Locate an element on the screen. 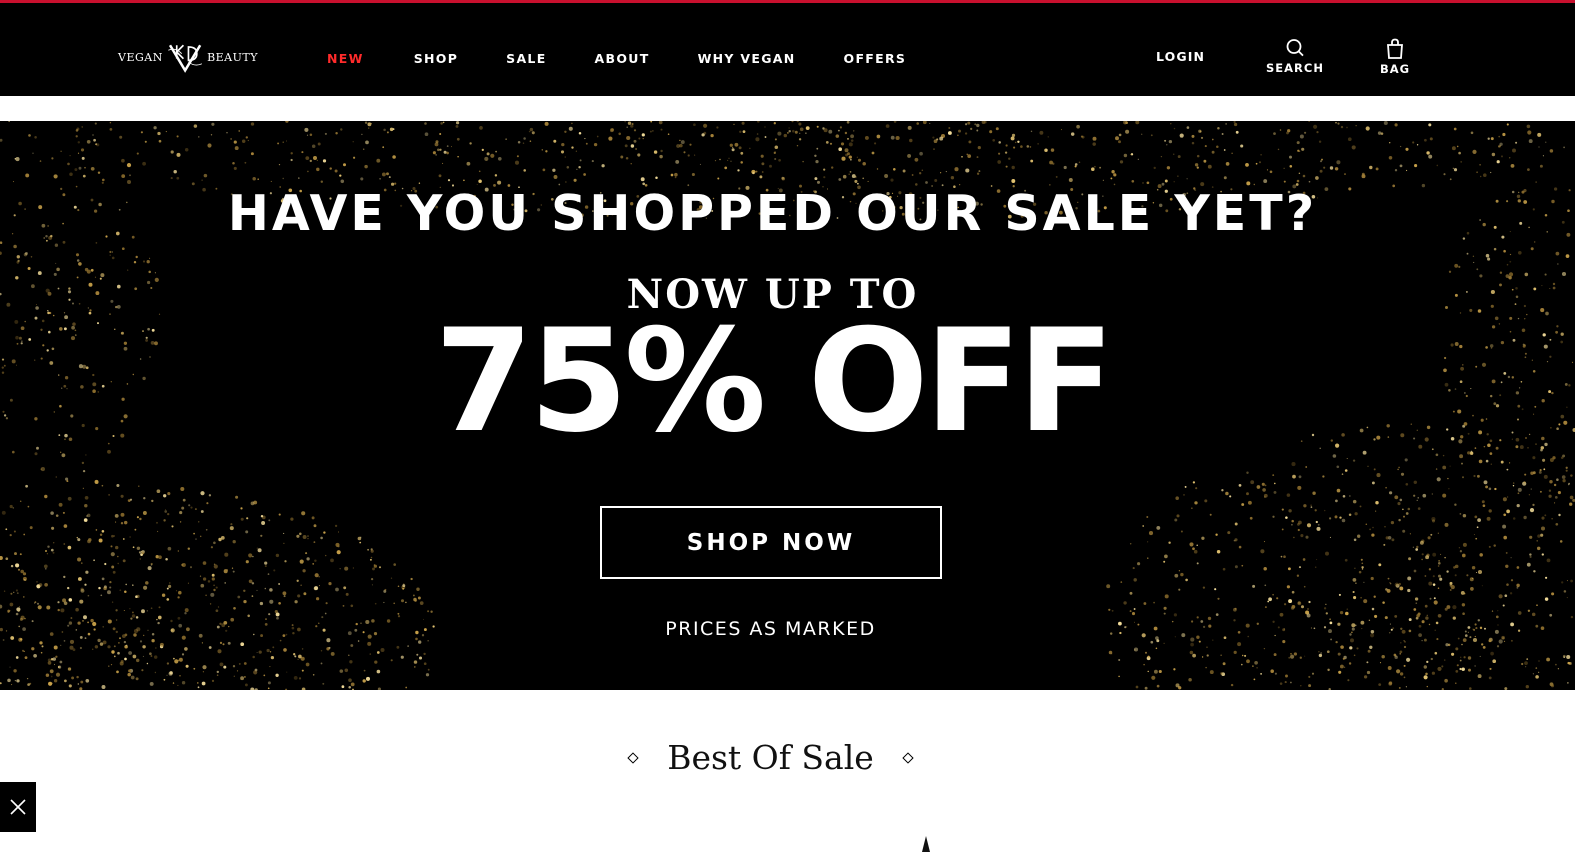  section-header: Best Of Sale is located at coordinates (770, 757).